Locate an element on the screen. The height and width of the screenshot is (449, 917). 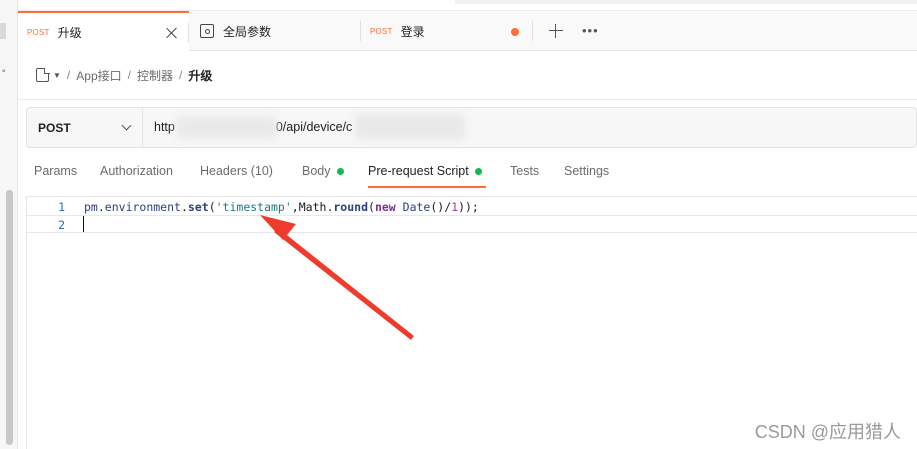
tab-upgrade: POST 升级 is located at coordinates (103, 31).